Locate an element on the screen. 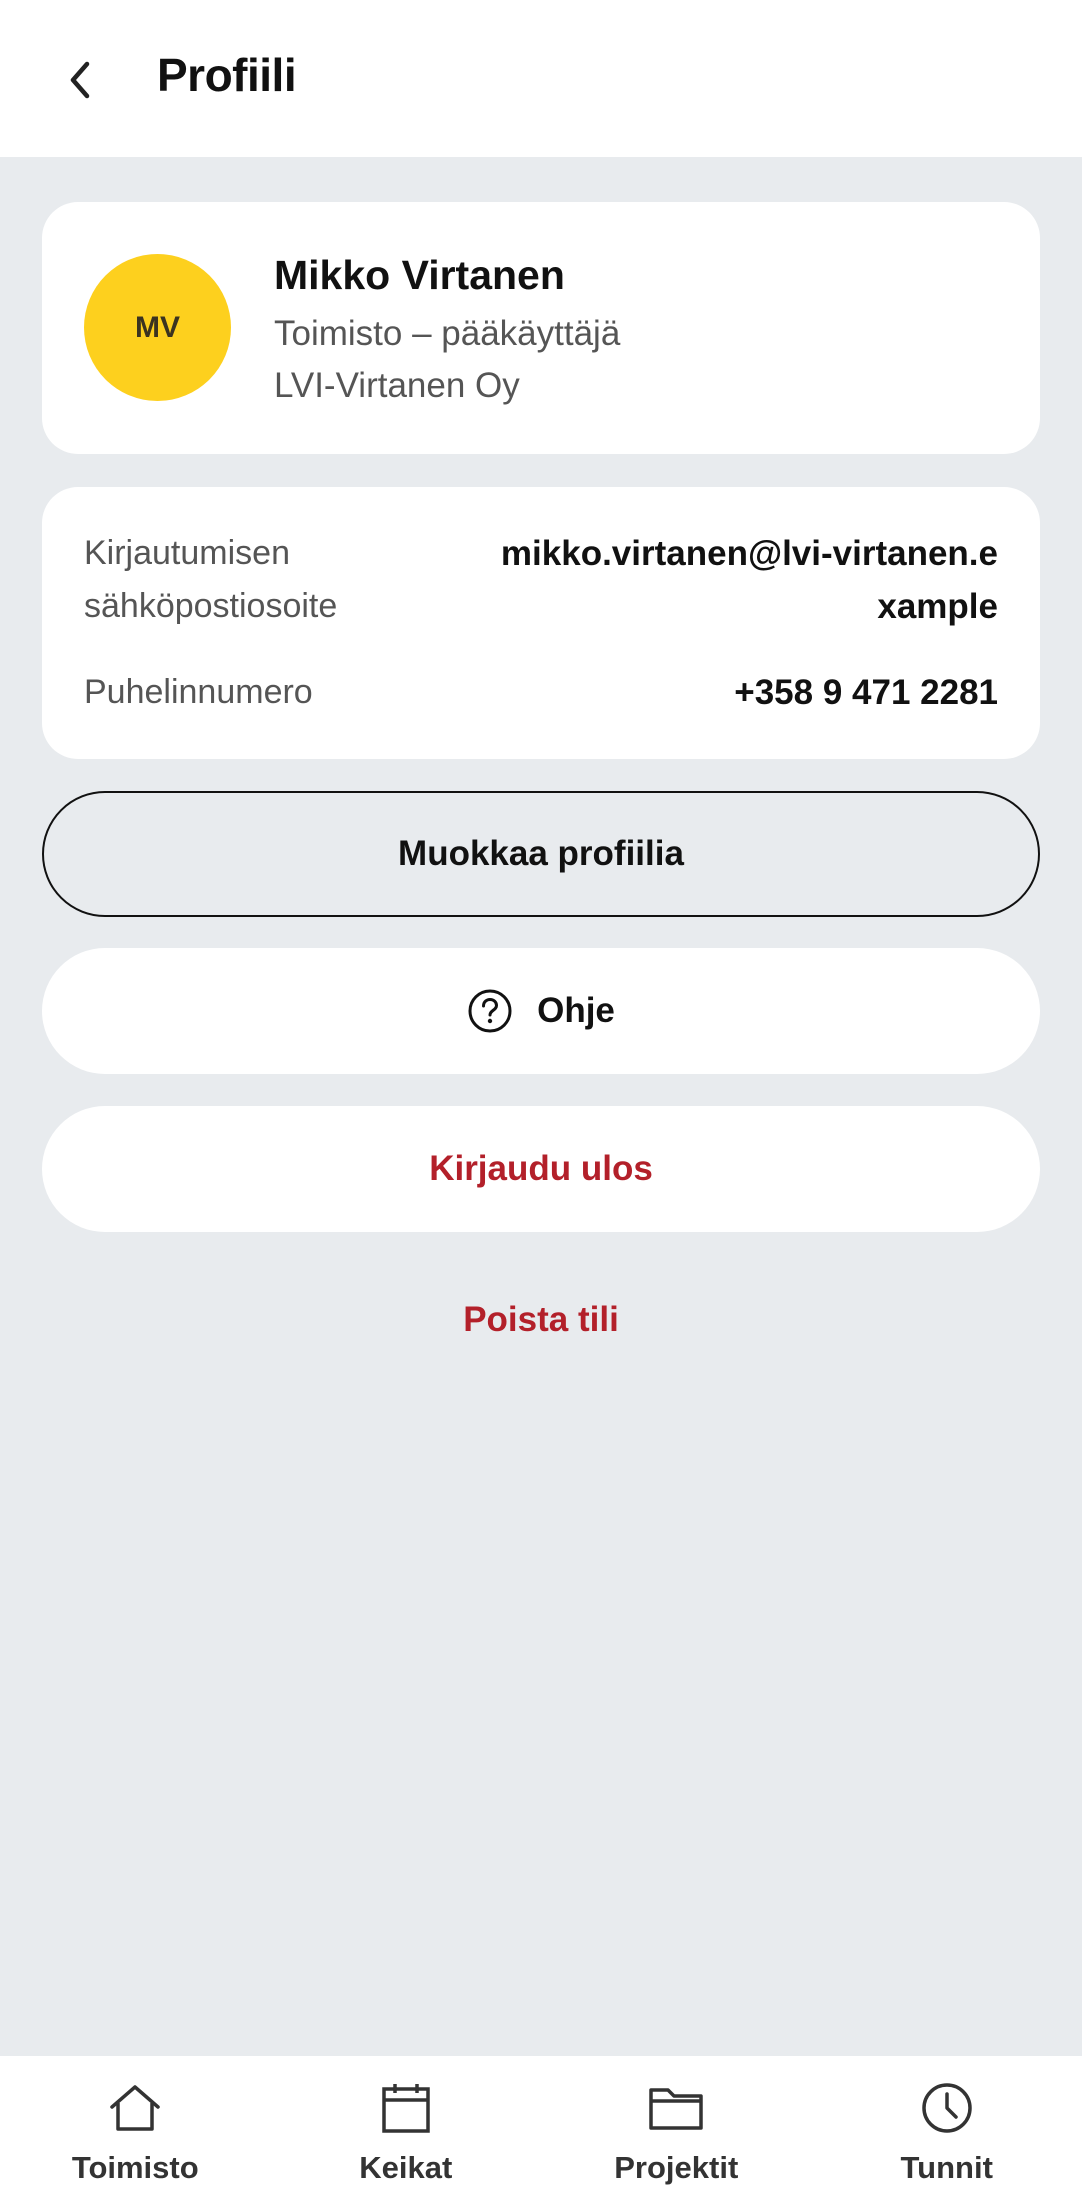 This screenshot has height=2202, width=1082. phone-value: +358 9 471 2281 is located at coordinates (866, 692).